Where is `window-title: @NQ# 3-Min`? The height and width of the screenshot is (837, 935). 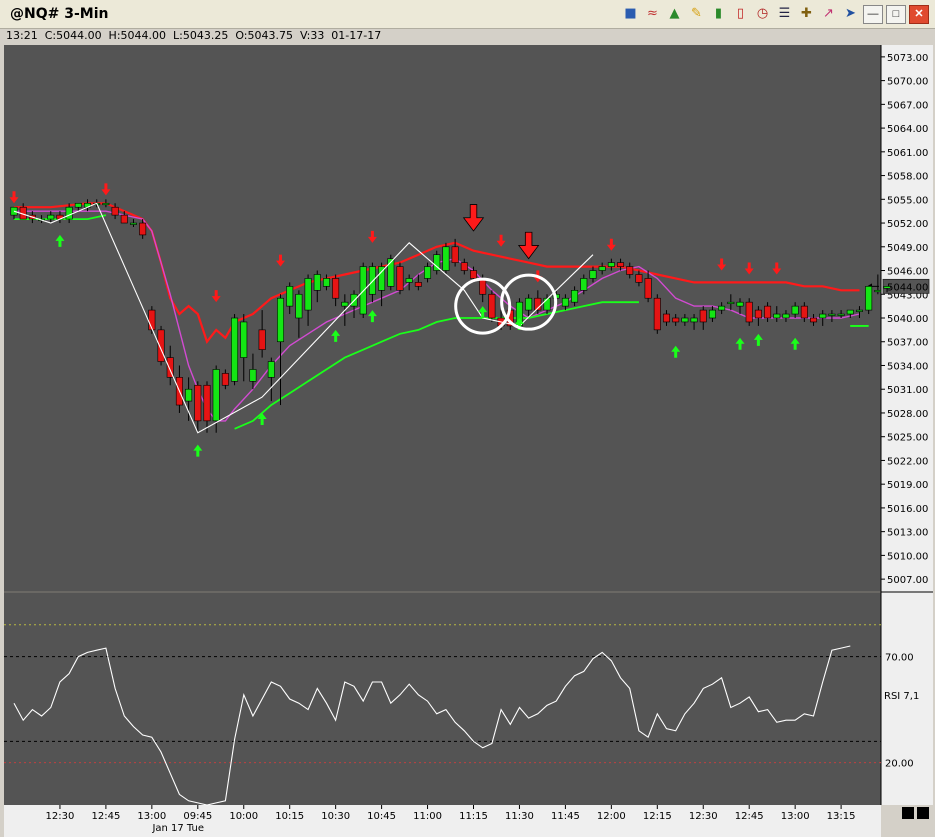
window-title: @NQ# 3-Min is located at coordinates (59, 14).